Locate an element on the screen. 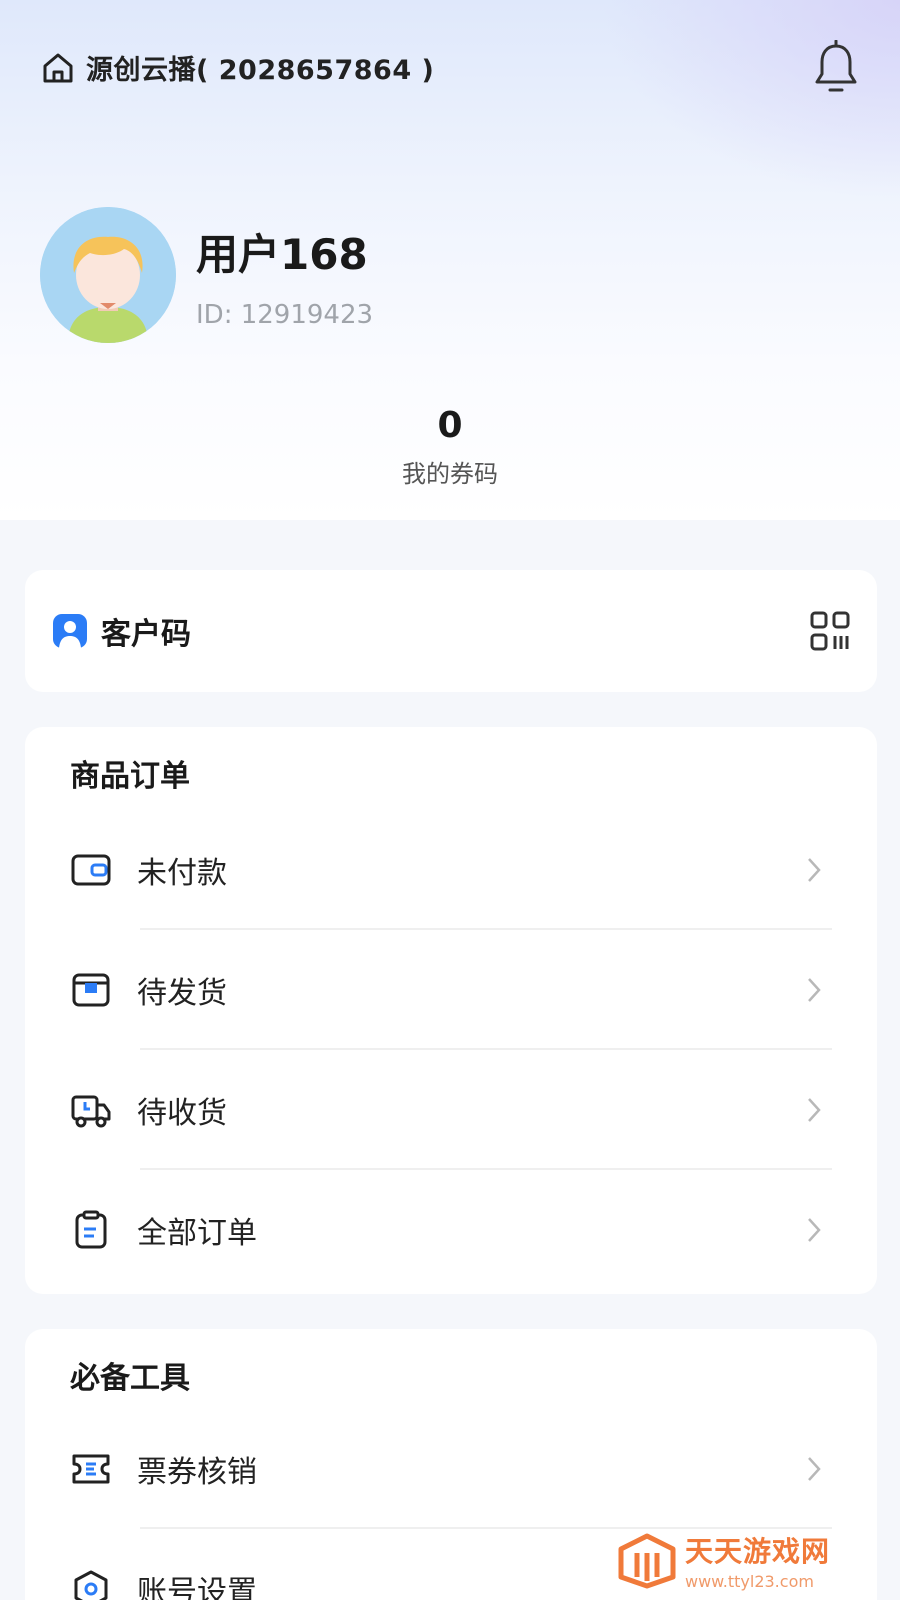 Image resolution: width=900 pixels, height=1600 pixels. order-row-label: 未付款 is located at coordinates (182, 873).